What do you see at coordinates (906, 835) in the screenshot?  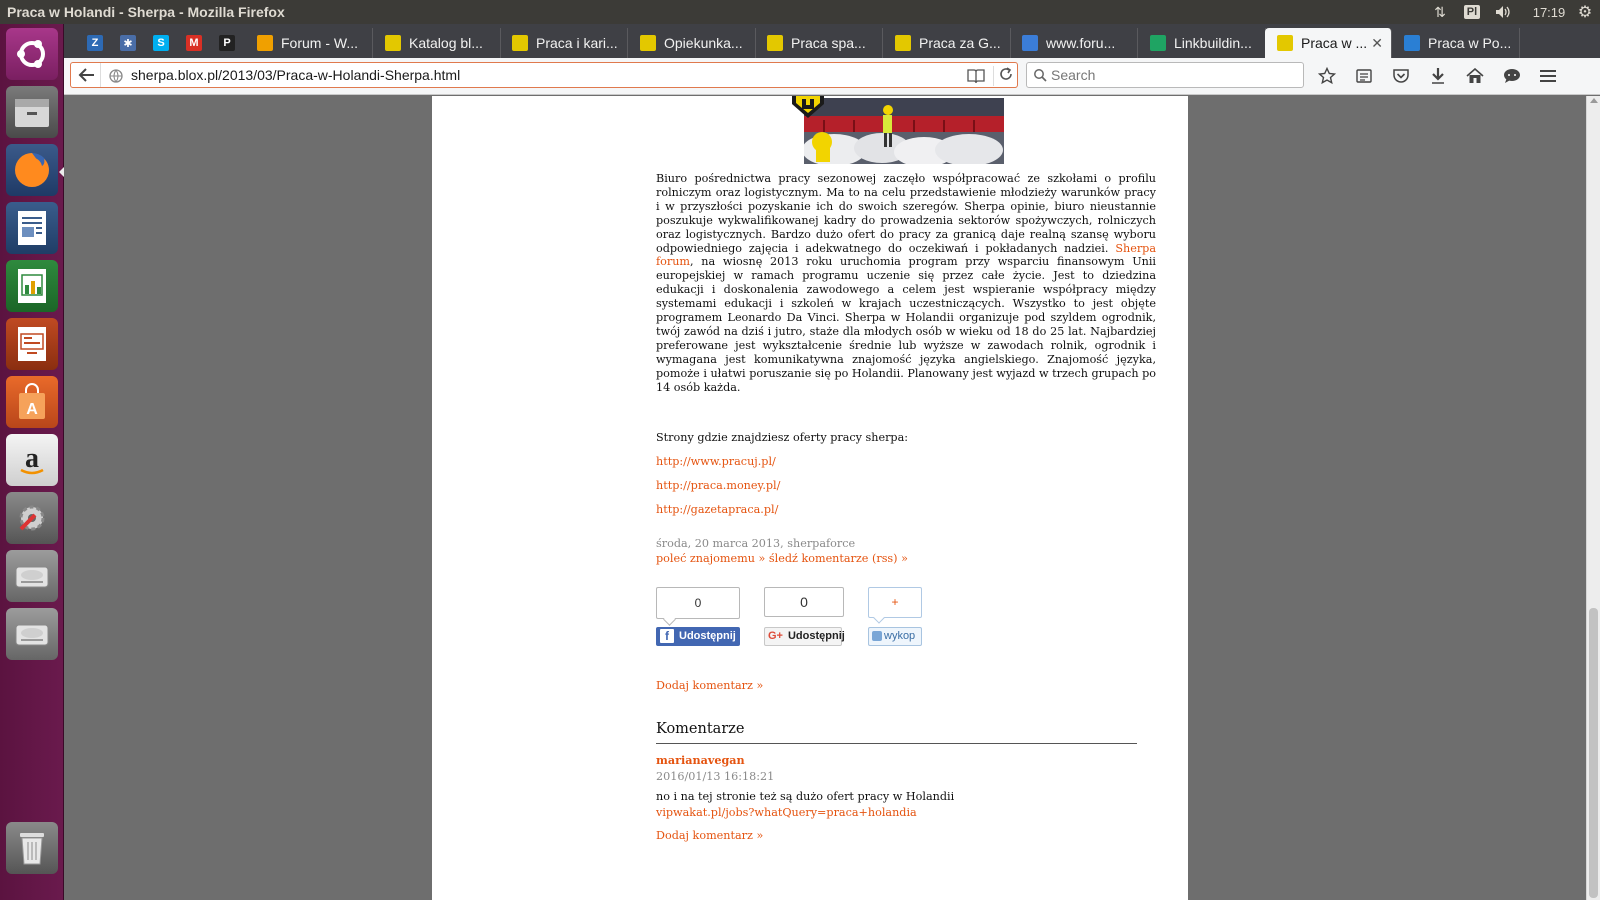 I see `add-comment-link-bottom: Dodaj komentarz »` at bounding box center [906, 835].